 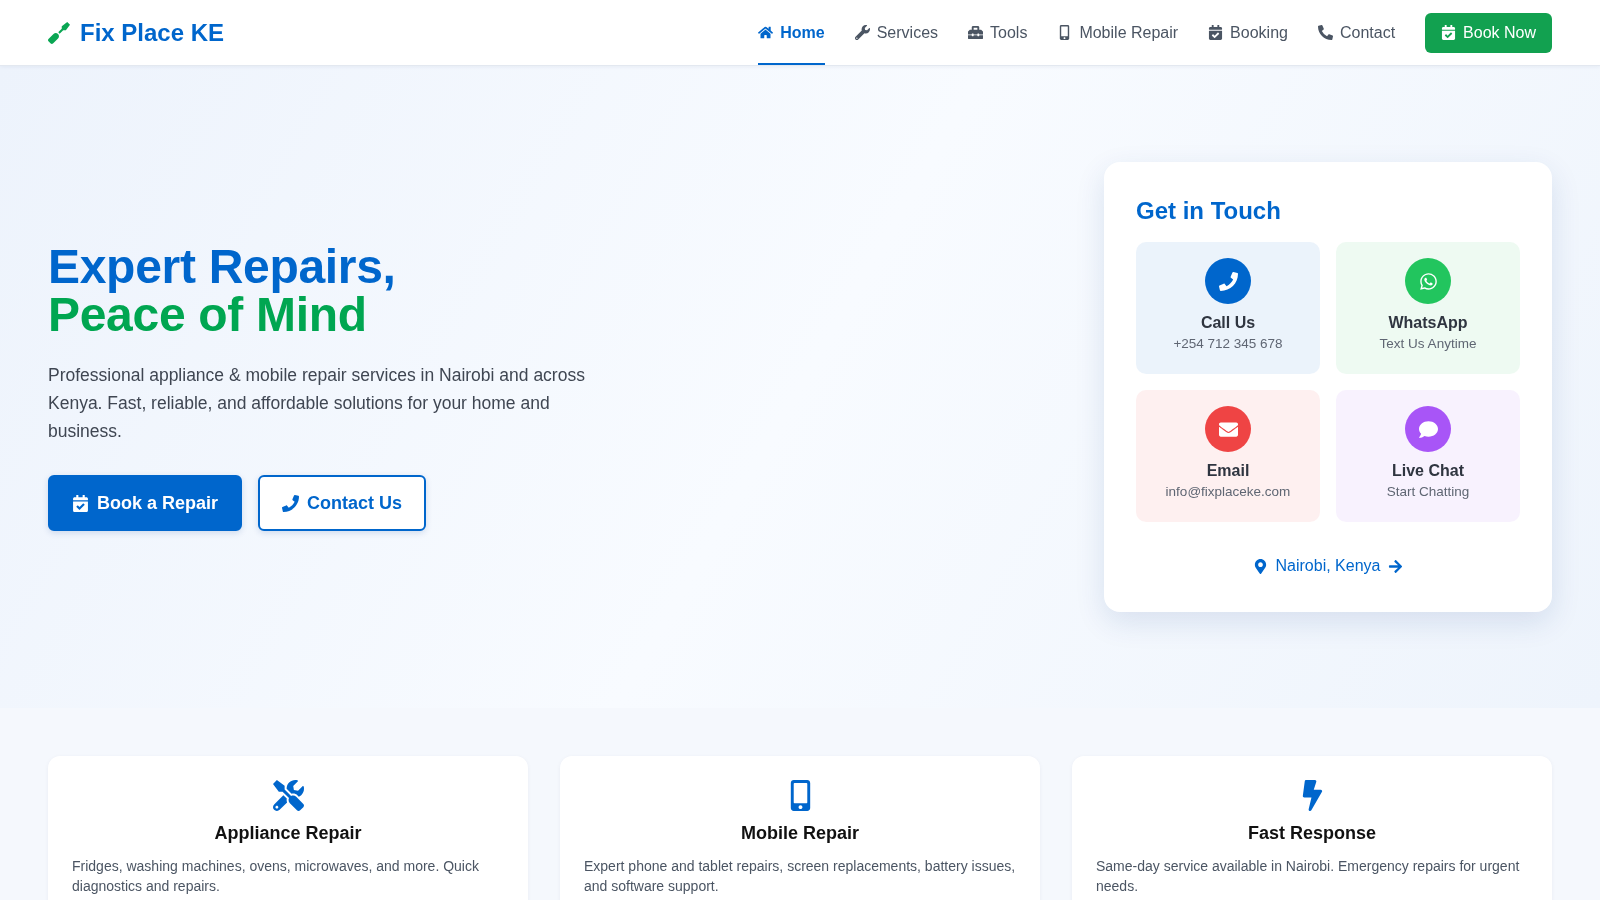 What do you see at coordinates (1260, 566) in the screenshot?
I see `map-pin-icon` at bounding box center [1260, 566].